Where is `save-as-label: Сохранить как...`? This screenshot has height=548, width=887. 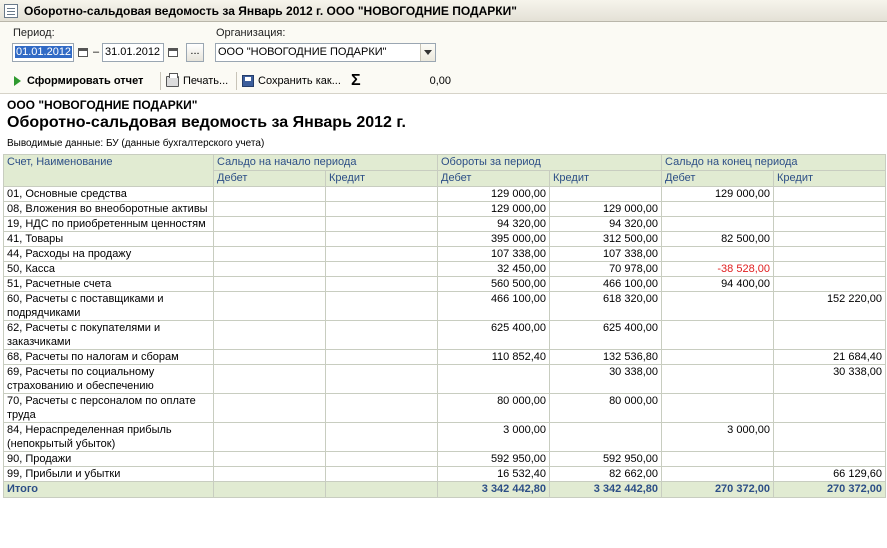
save-as-label: Сохранить как... is located at coordinates (299, 81).